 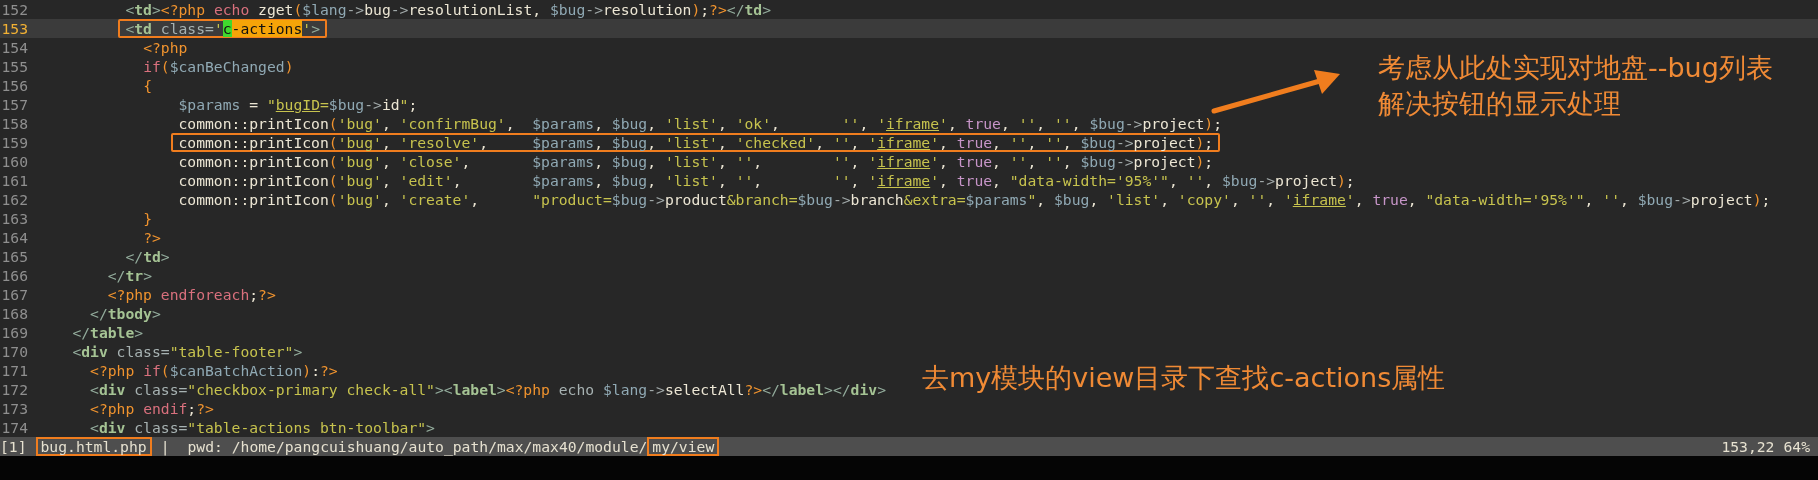 I want to click on code-line: common::printIcon('bug', 'confirmBug', $params, $bug, 'list', 'ok', '', 'iframe', true, '', '', $bug->project);, so click(x=700, y=123).